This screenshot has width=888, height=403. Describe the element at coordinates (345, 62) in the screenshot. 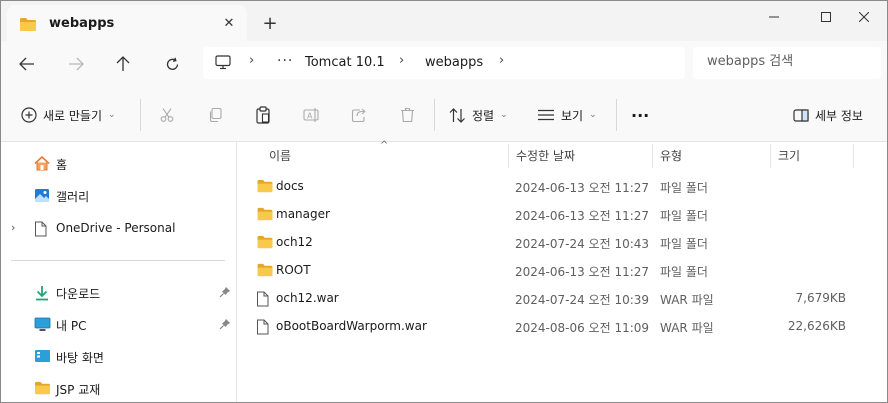

I see `breadcrumb-tomcat: Tomcat 10.1` at that location.